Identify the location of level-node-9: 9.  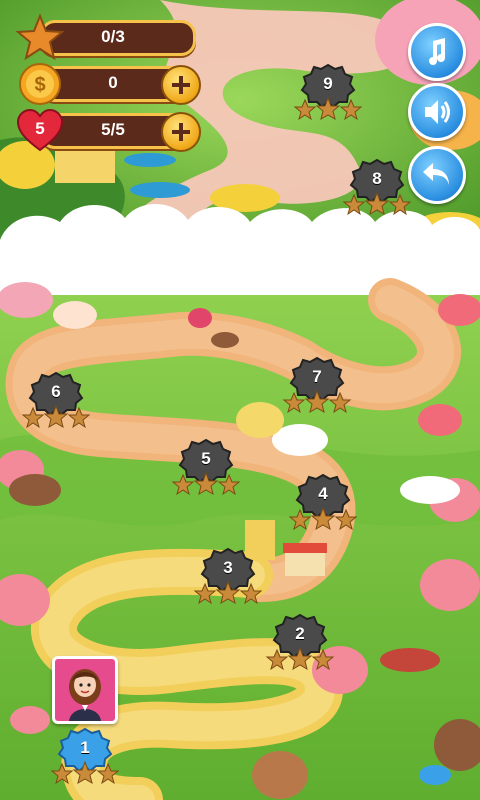
(328, 93).